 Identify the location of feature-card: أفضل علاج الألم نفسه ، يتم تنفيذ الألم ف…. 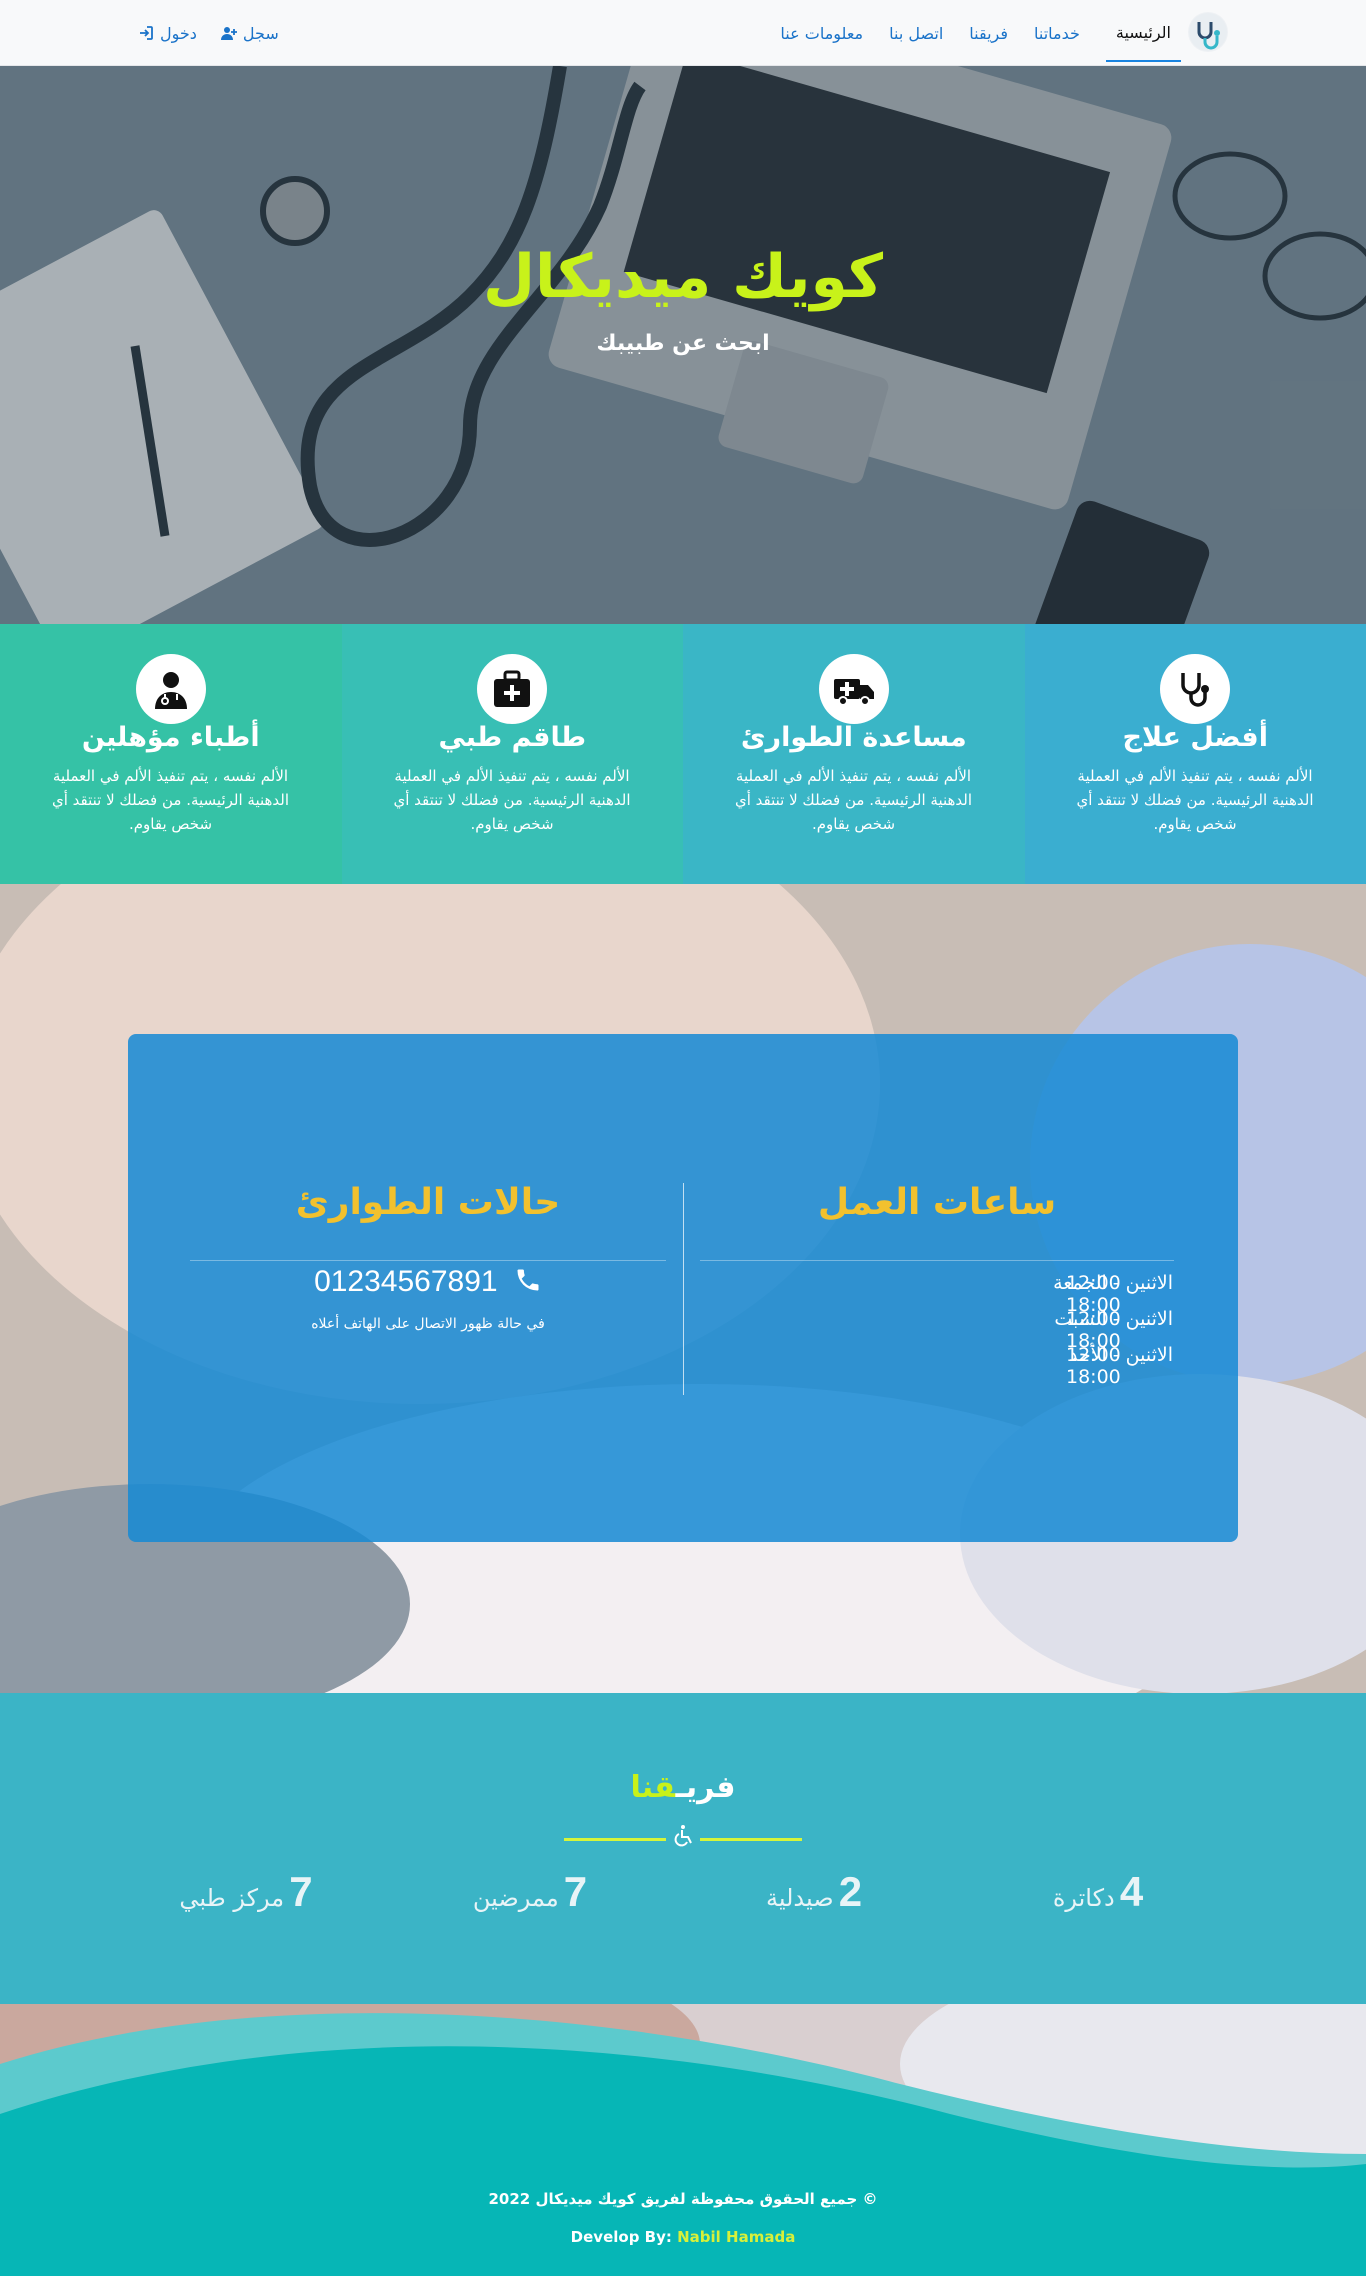
(1195, 754).